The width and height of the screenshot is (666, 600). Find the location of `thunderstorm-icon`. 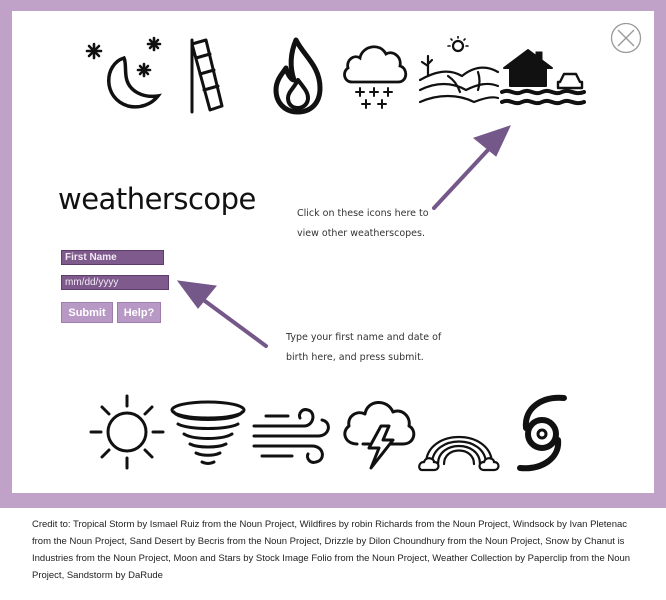

thunderstorm-icon is located at coordinates (377, 434).